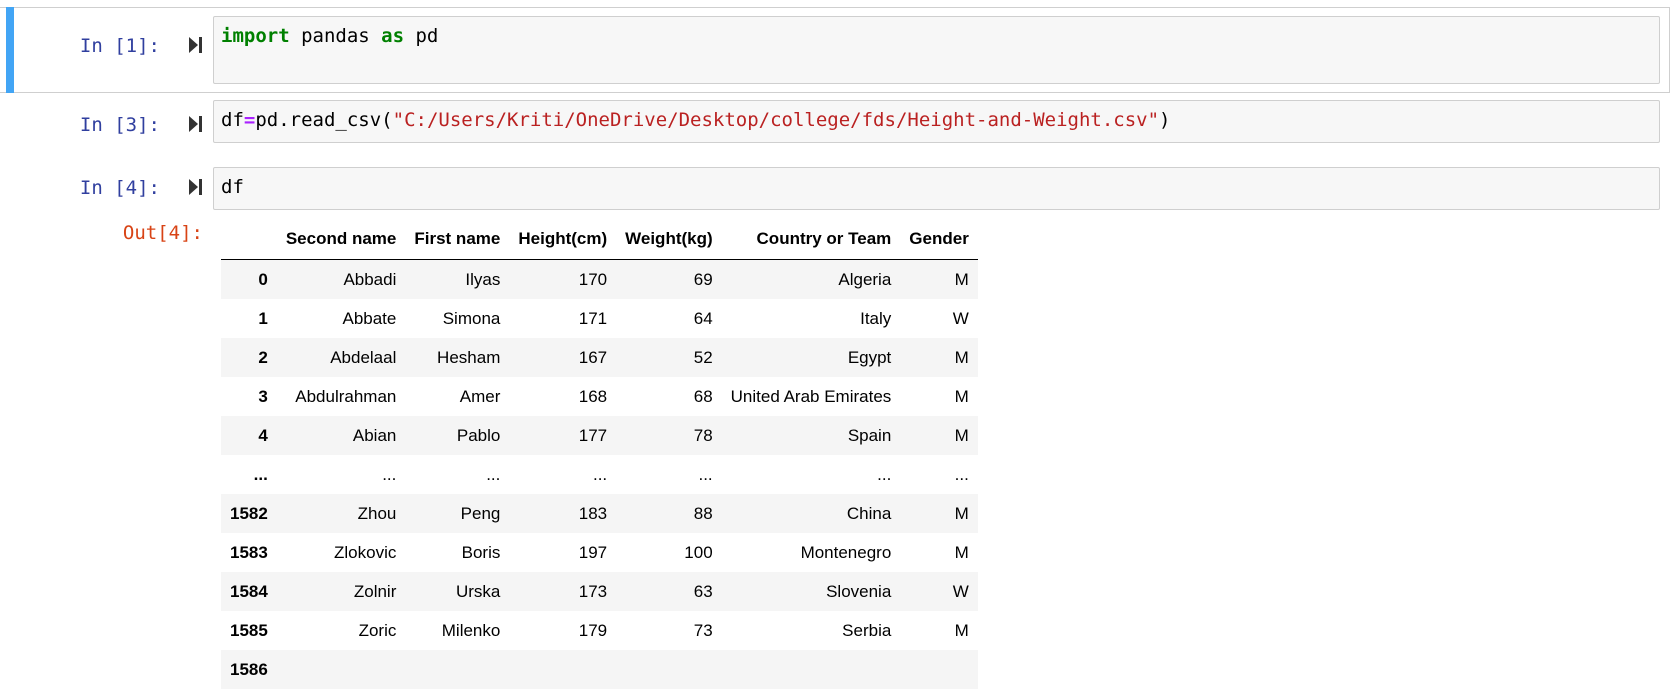  What do you see at coordinates (457, 357) in the screenshot?
I see `table-cell: Hesham` at bounding box center [457, 357].